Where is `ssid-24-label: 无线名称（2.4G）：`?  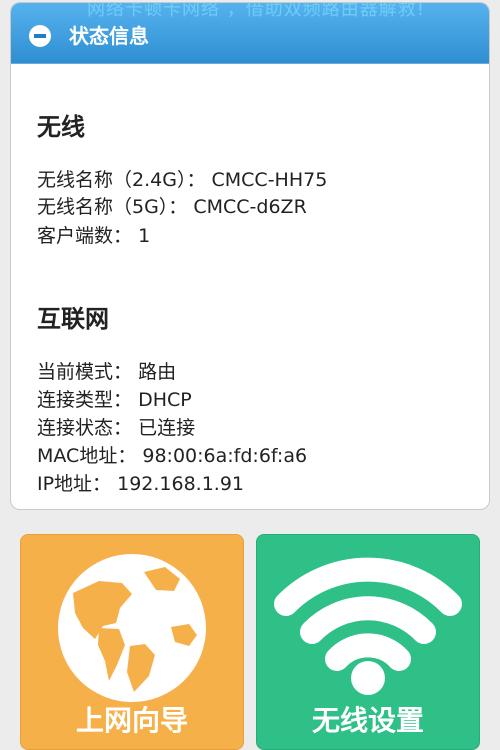
ssid-24-label: 无线名称（2.4G）： is located at coordinates (121, 180).